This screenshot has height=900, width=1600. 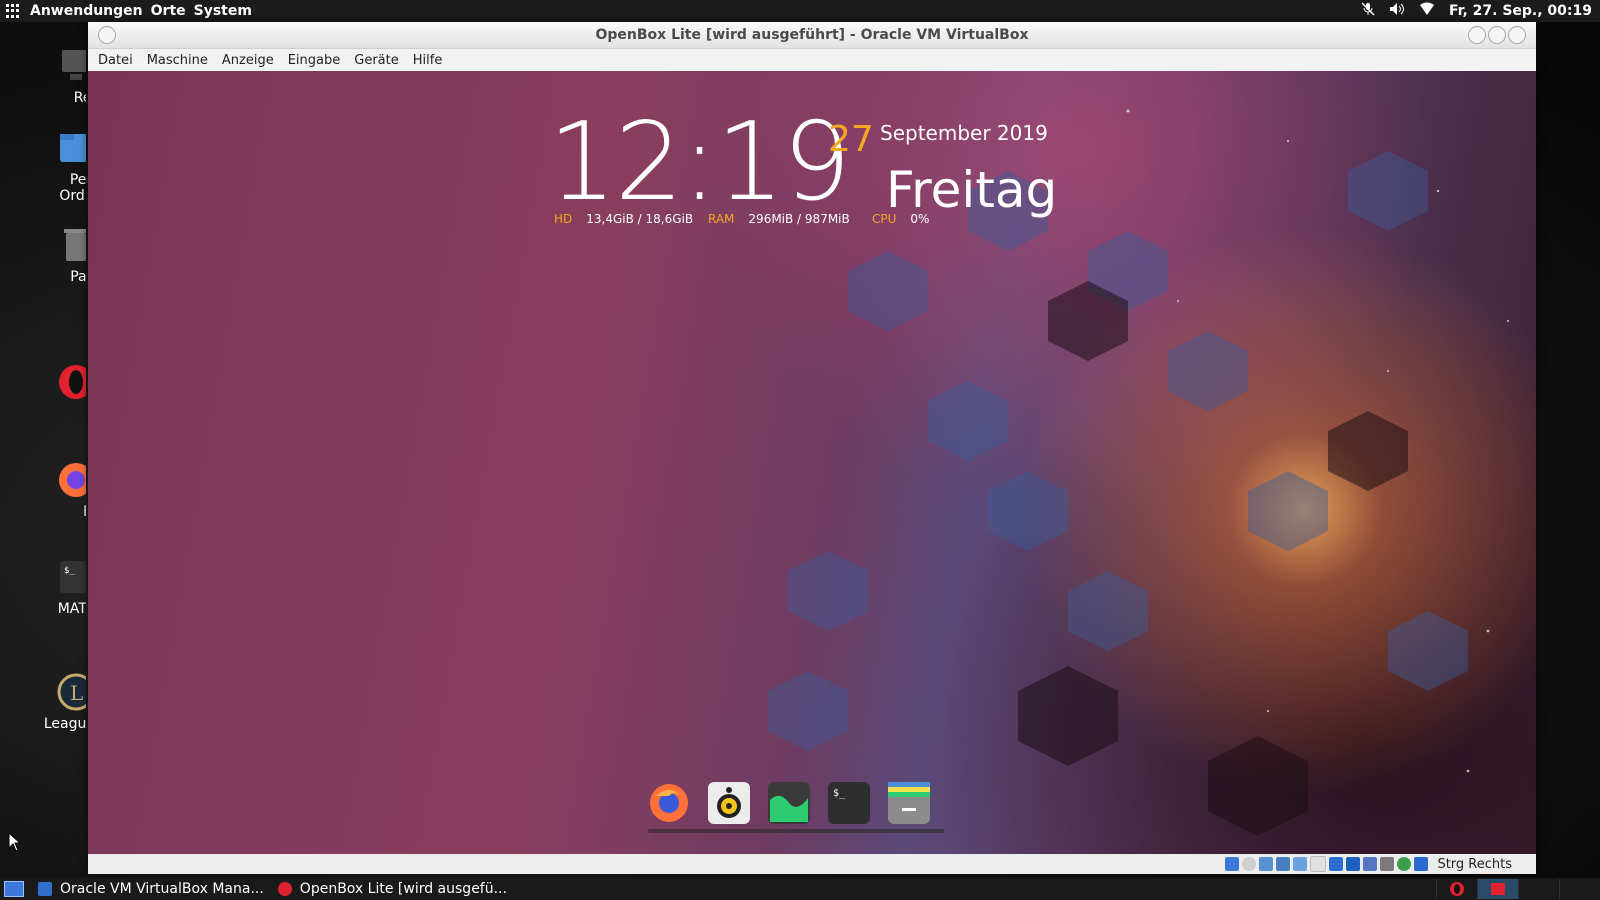 What do you see at coordinates (1249, 864) in the screenshot?
I see `optical-icon` at bounding box center [1249, 864].